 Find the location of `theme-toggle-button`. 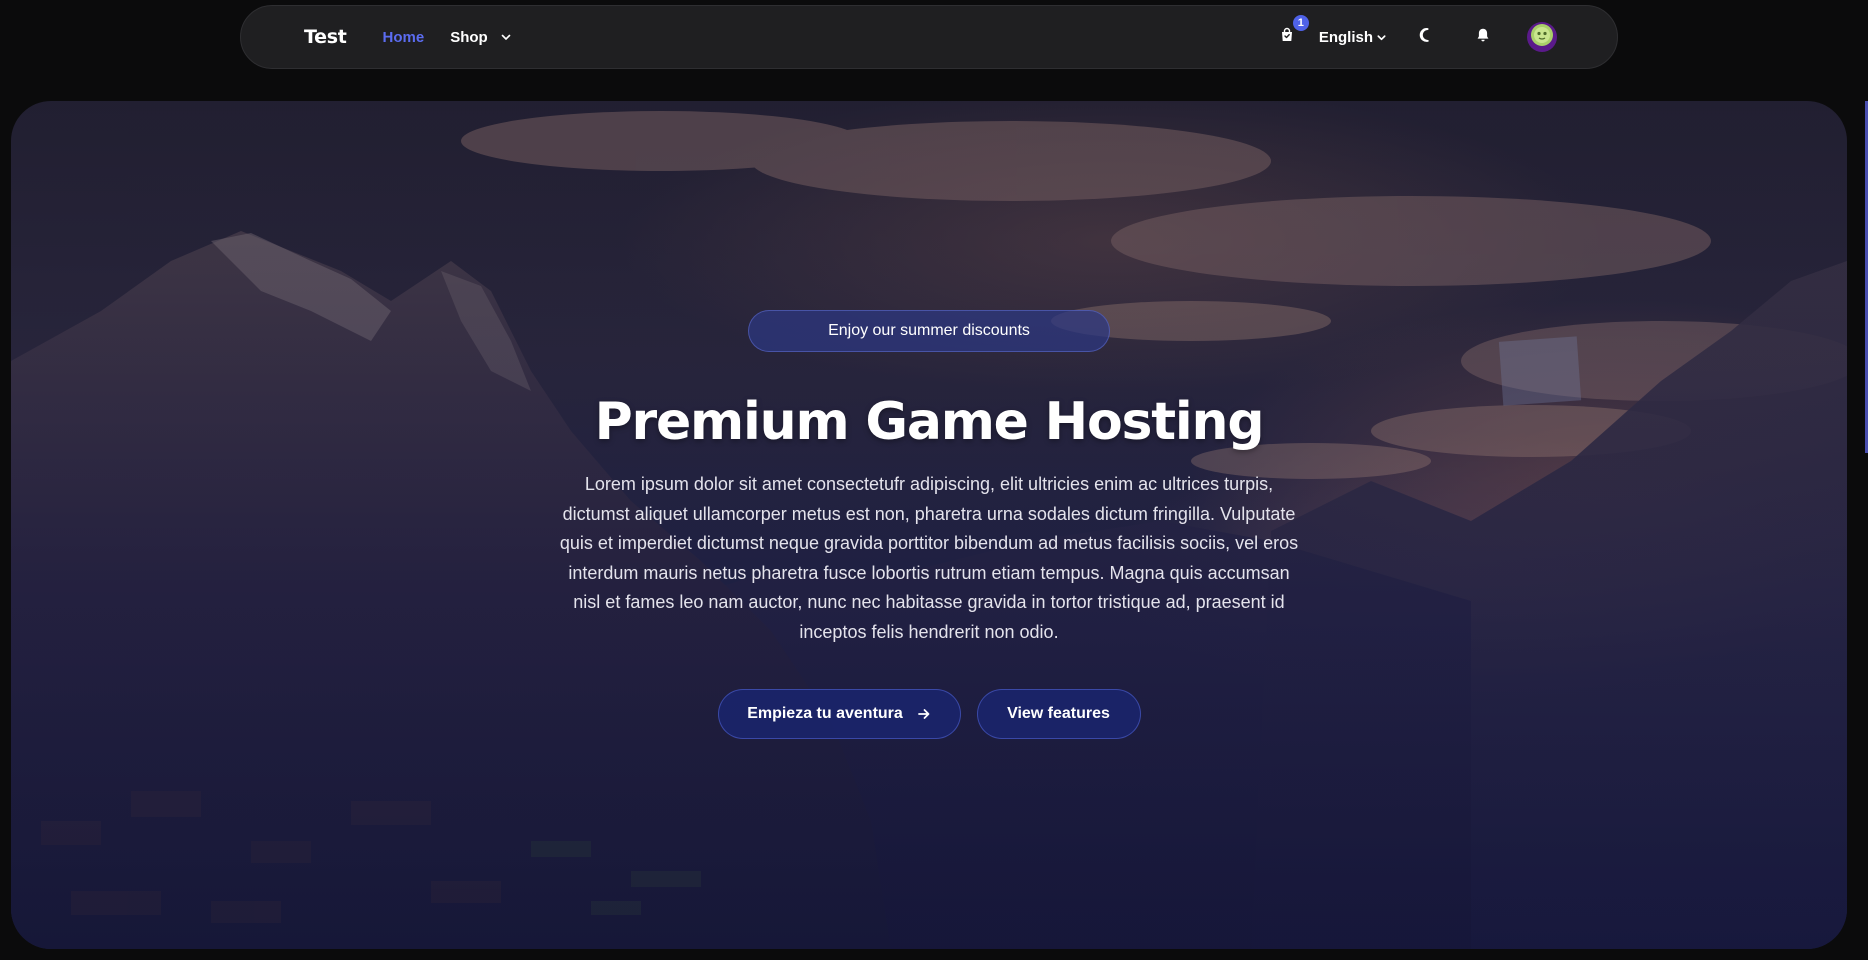

theme-toggle-button is located at coordinates (1427, 37).